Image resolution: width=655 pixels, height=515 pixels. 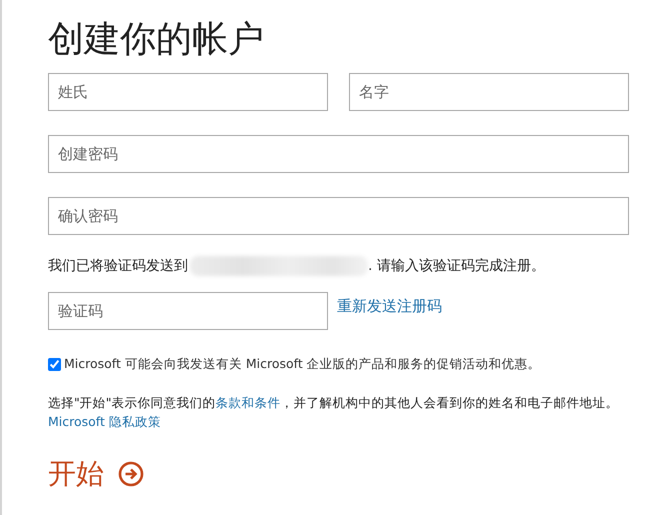 What do you see at coordinates (54, 364) in the screenshot?
I see `checkbox` at bounding box center [54, 364].